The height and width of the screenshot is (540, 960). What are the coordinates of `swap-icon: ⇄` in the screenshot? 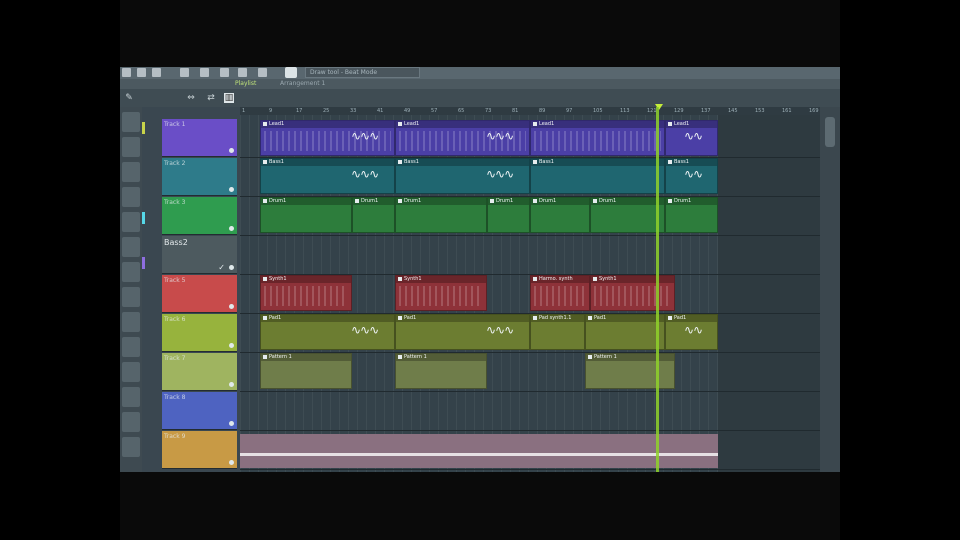 It's located at (211, 98).